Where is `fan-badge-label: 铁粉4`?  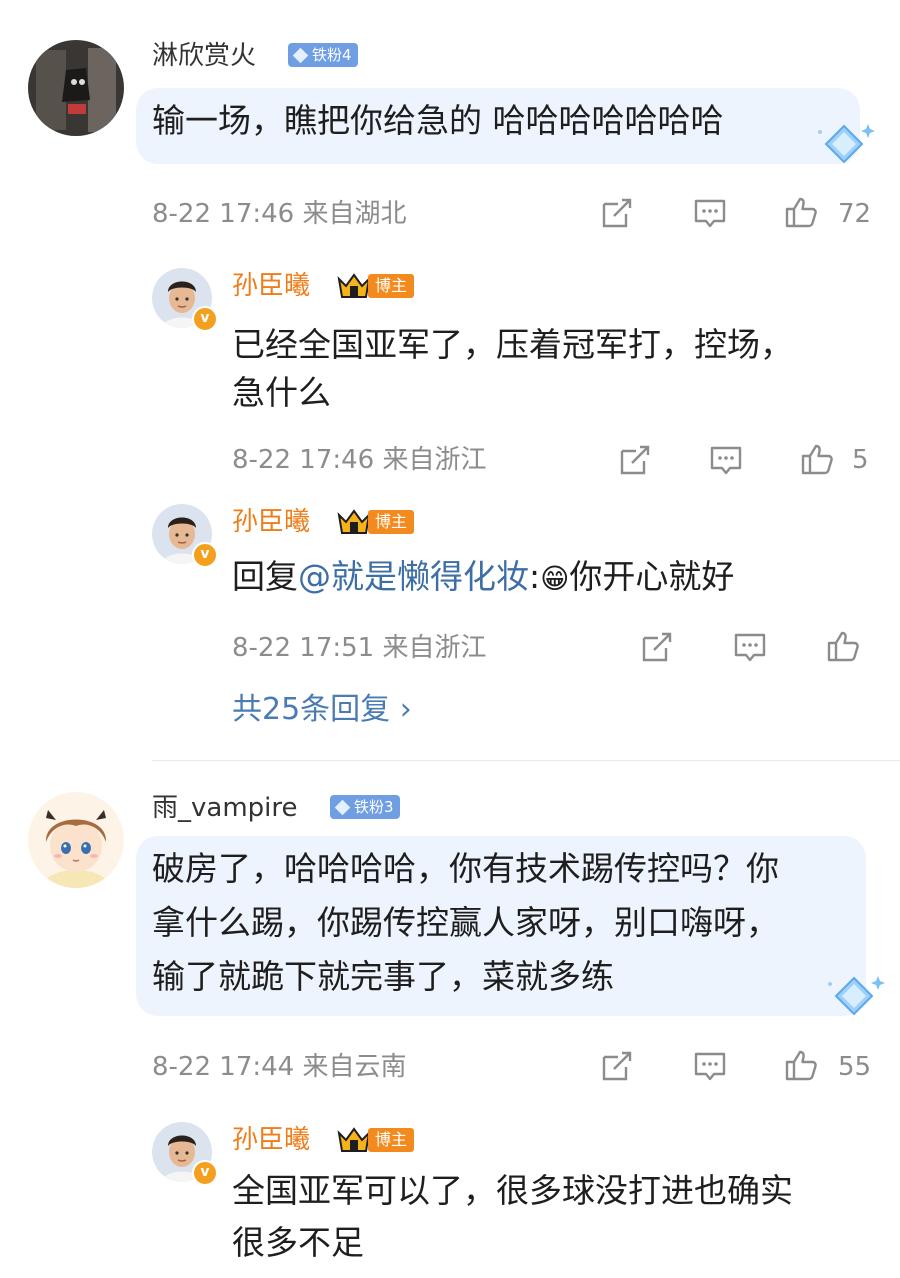
fan-badge-label: 铁粉4 is located at coordinates (332, 55).